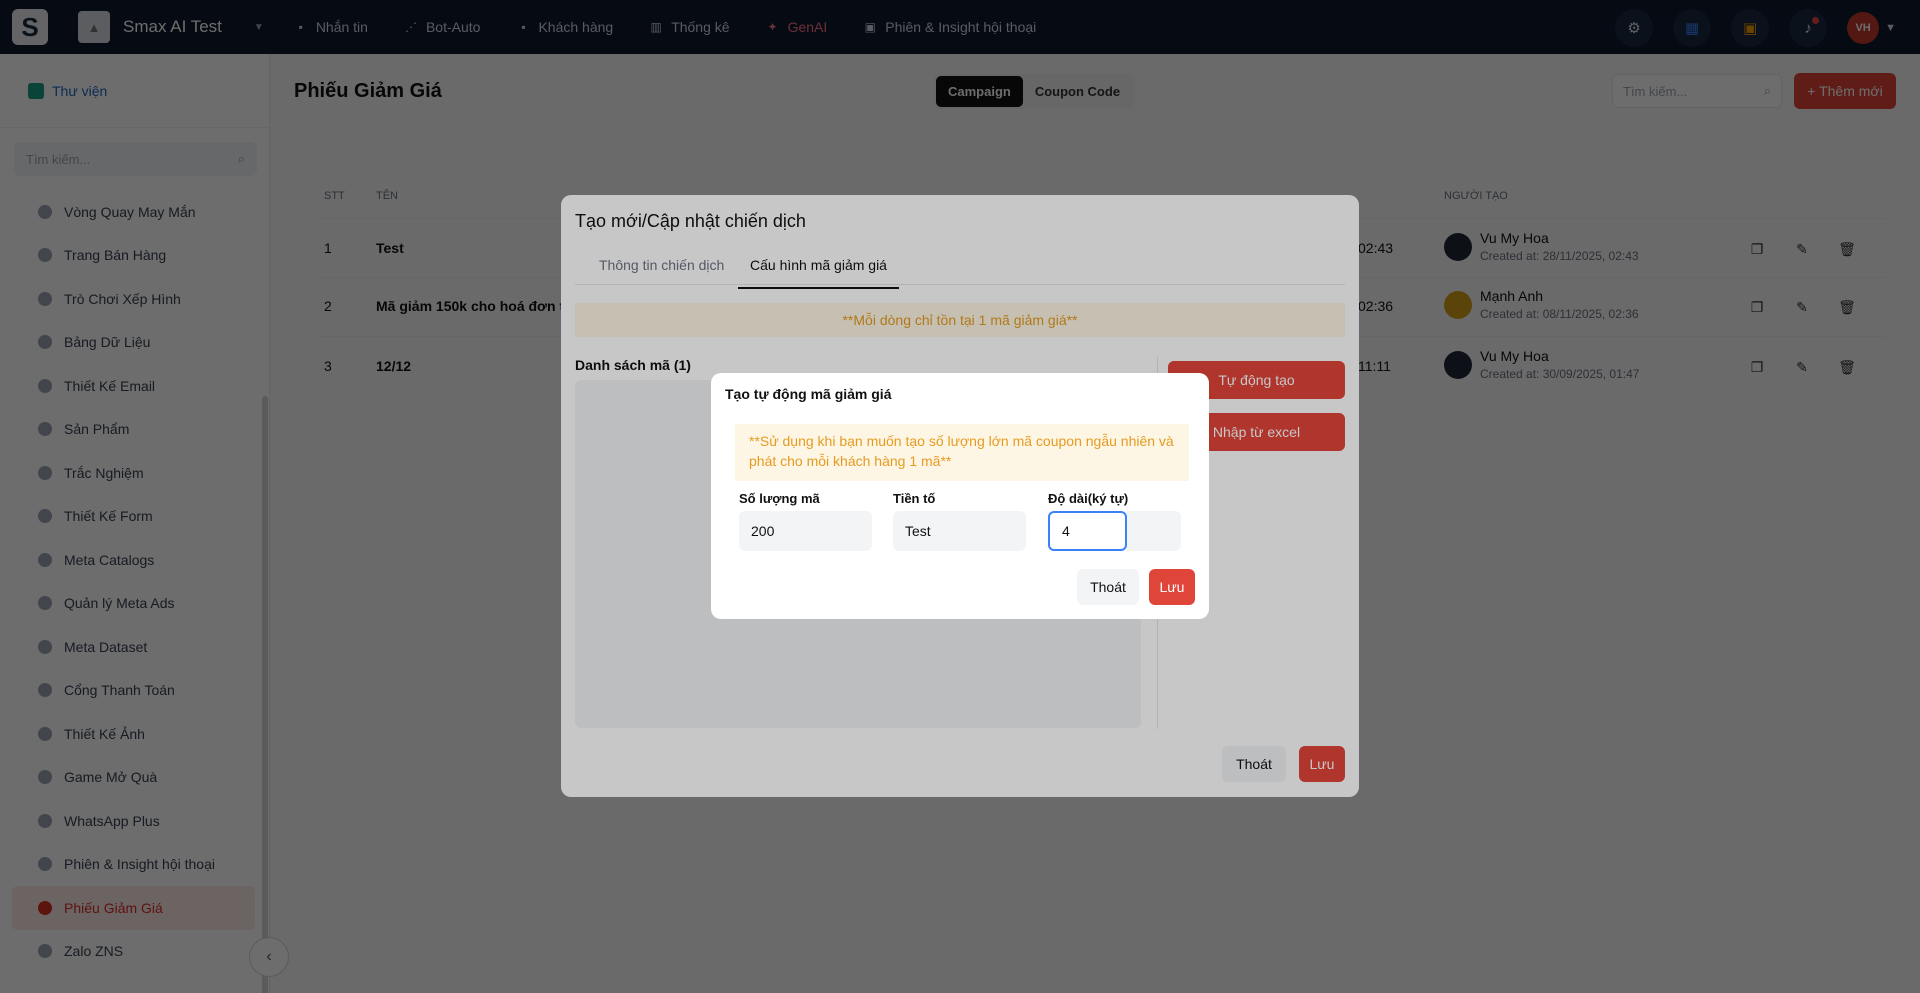 The width and height of the screenshot is (1920, 993). I want to click on quantity-input, so click(805, 531).